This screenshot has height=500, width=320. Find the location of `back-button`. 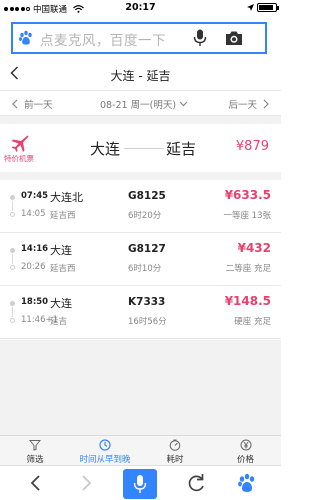

back-button is located at coordinates (36, 484).